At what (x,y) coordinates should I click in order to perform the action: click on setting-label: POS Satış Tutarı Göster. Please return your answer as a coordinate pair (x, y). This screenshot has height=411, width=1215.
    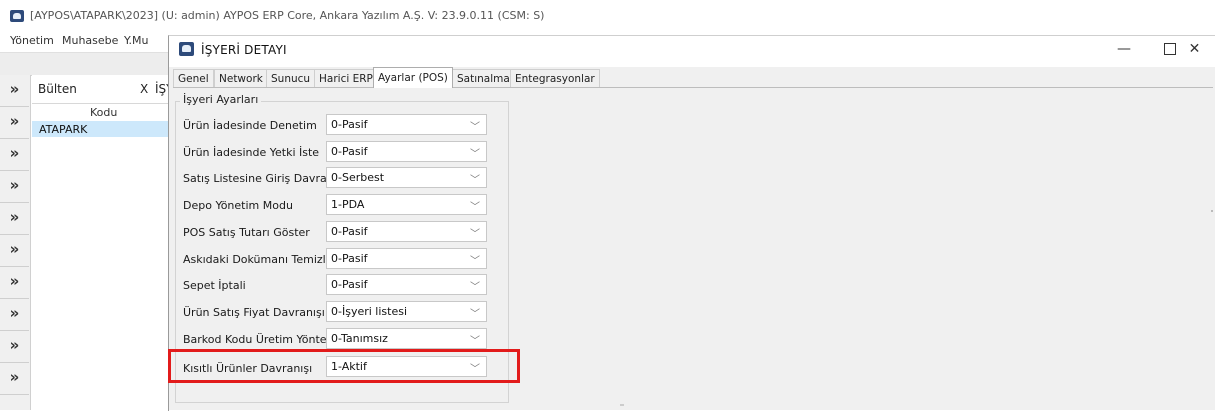
    Looking at the image, I should click on (246, 232).